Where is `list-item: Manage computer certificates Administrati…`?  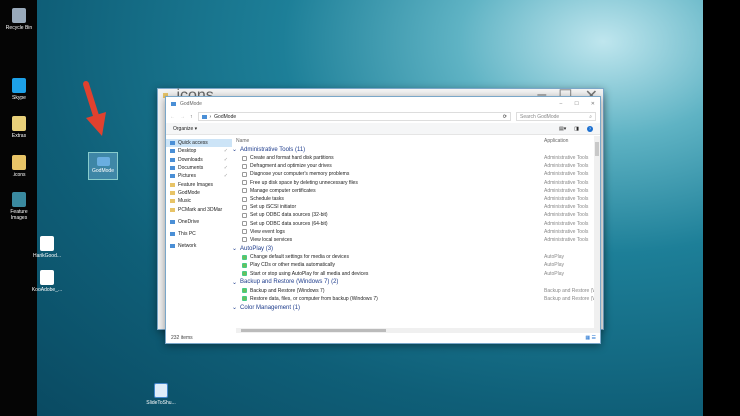
list-item: Manage computer certificates Administrati… is located at coordinates (416, 191).